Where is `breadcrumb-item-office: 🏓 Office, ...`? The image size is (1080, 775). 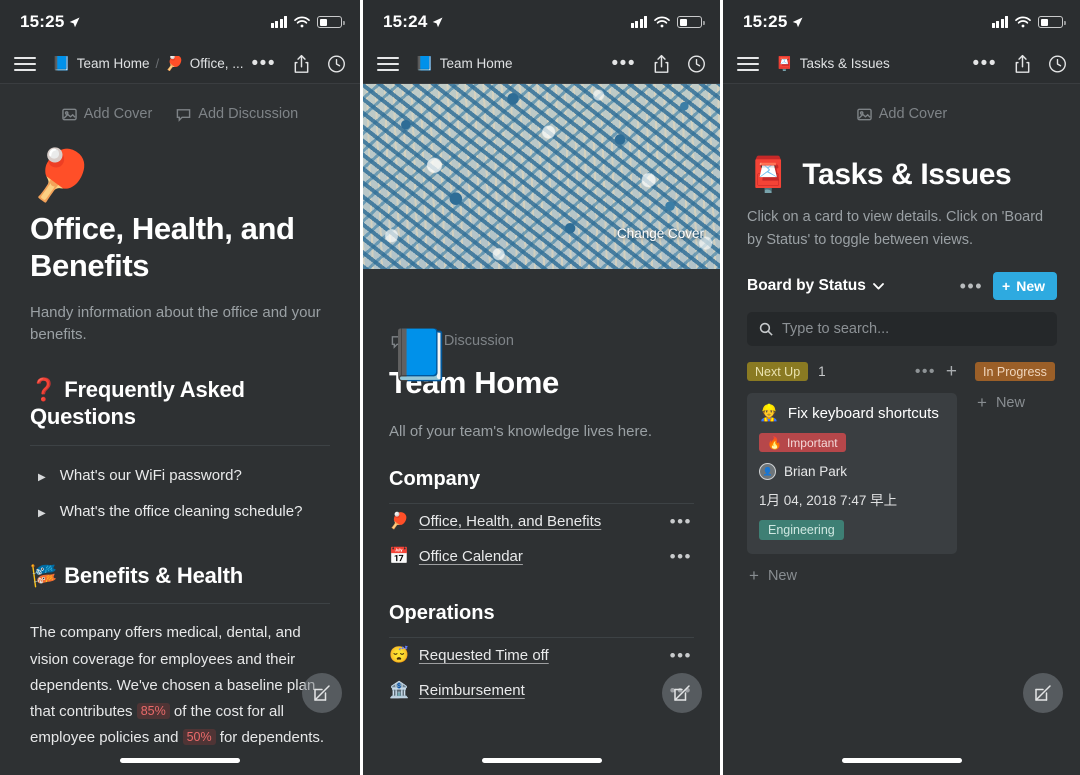
breadcrumb-item-office: 🏓 Office, ... is located at coordinates (204, 63).